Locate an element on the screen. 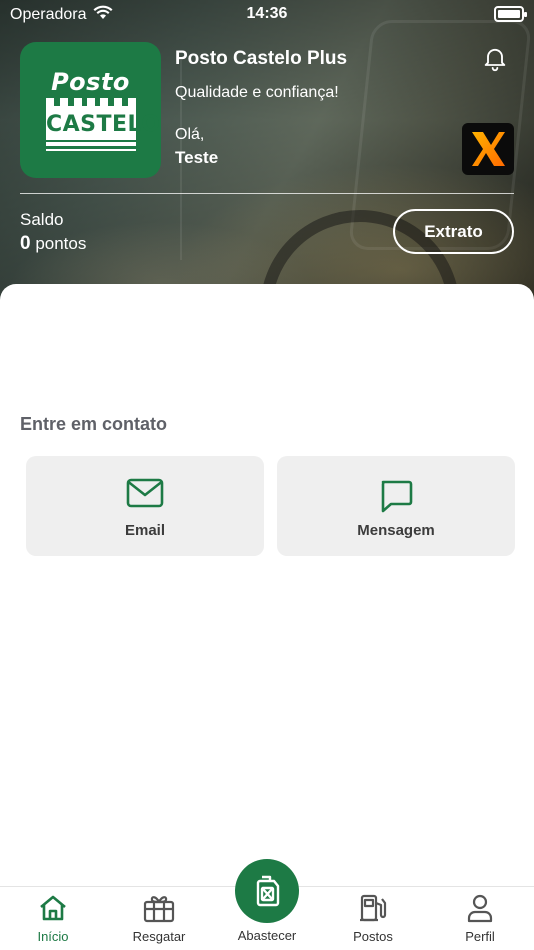 This screenshot has width=534, height=950. balance-value: 0 pontos is located at coordinates (53, 244).